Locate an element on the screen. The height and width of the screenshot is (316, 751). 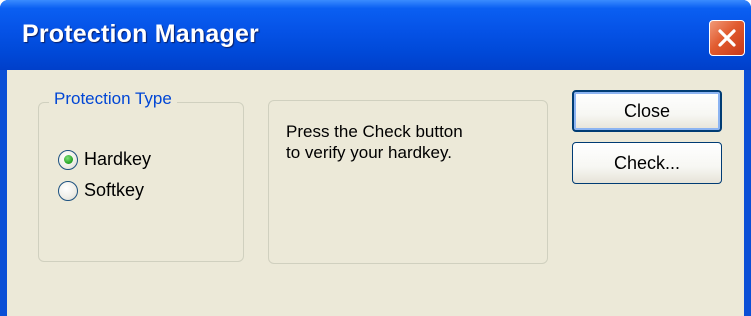
info-line-2: to verify your hardkey. is located at coordinates (369, 152).